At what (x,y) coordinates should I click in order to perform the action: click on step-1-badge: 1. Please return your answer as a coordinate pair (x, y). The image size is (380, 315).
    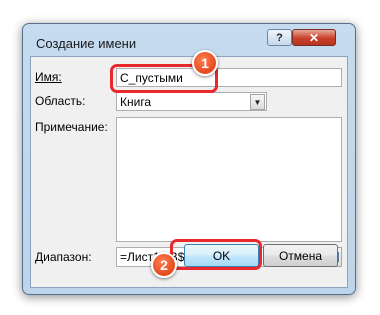
    Looking at the image, I should click on (205, 63).